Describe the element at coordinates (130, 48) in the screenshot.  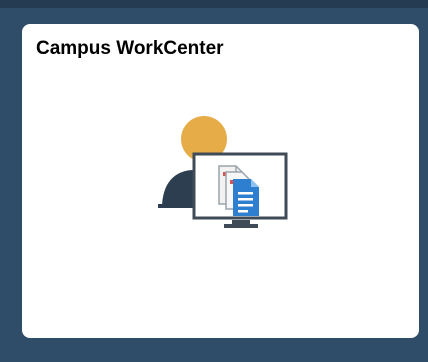
I see `tile-title: Campus WorkCenter` at that location.